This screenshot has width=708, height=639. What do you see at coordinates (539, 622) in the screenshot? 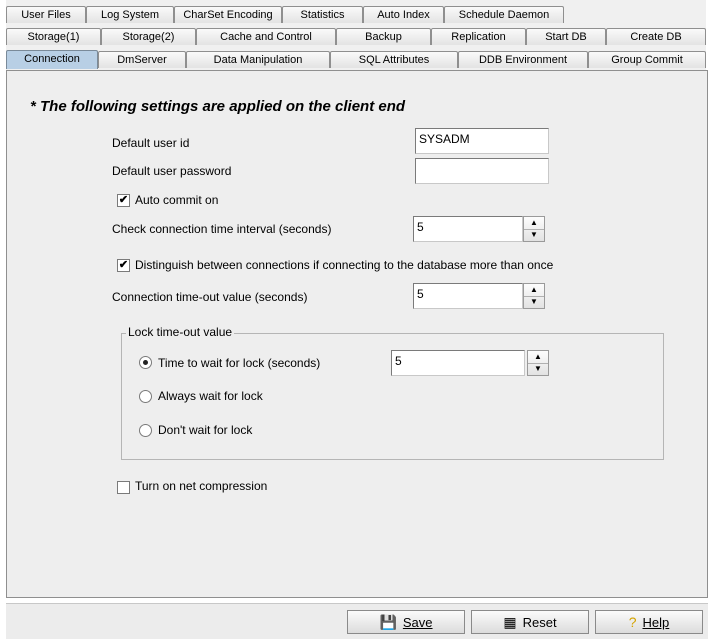
I see `reset-button-label: Reset` at bounding box center [539, 622].